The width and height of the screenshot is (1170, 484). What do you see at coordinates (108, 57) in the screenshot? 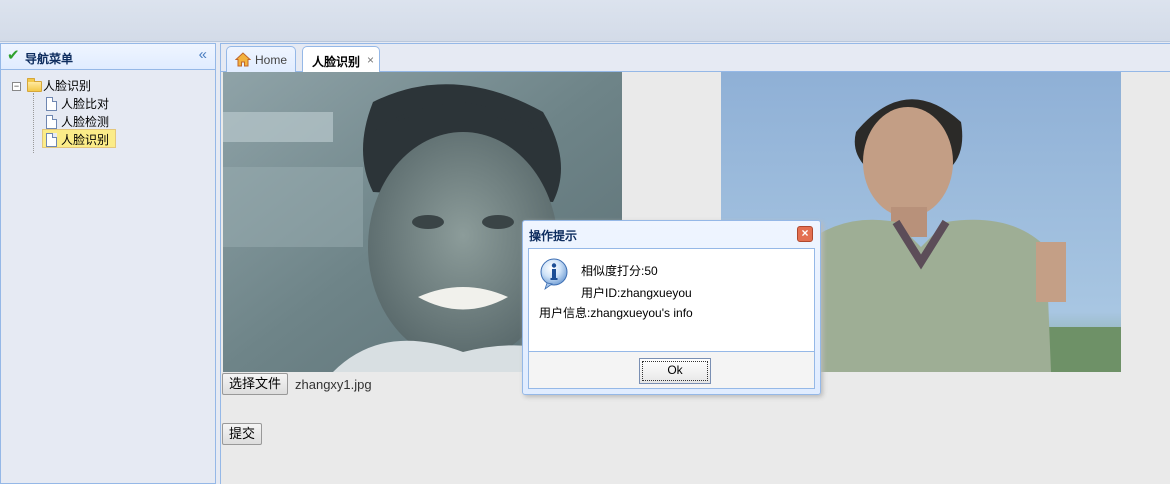
I see `nav-panel-header: ✔ 导航菜单 «` at bounding box center [108, 57].